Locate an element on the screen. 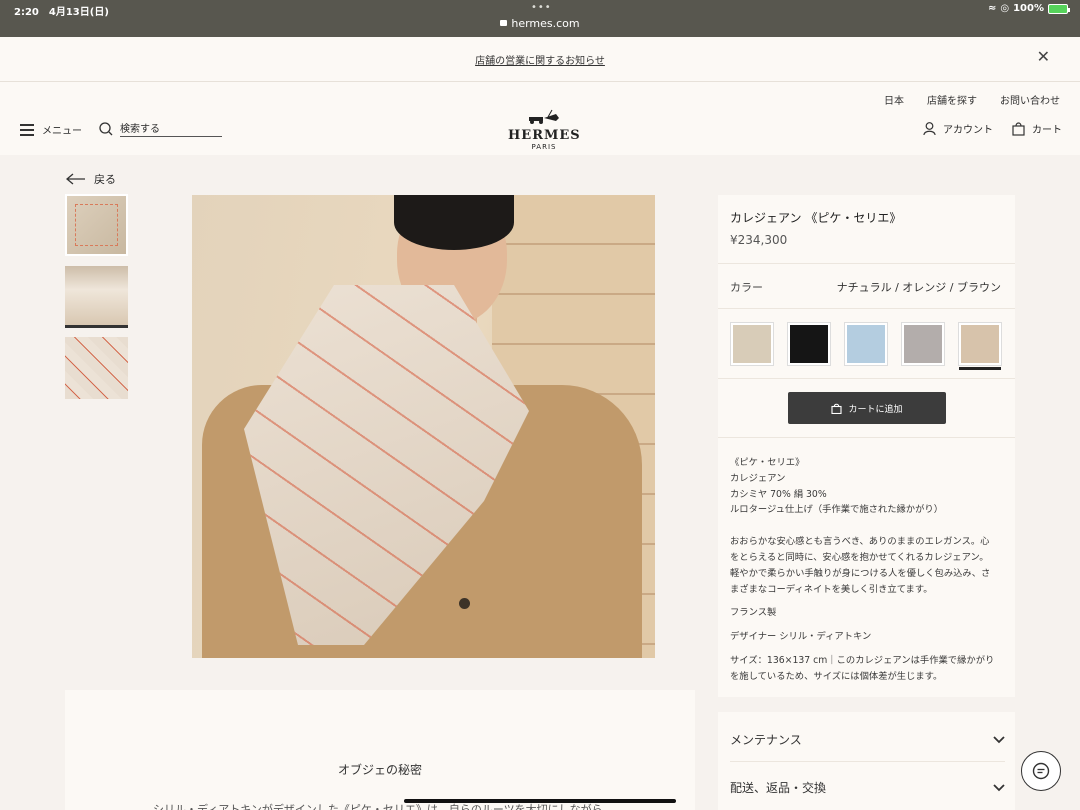  size-info: サイズ：136×137 cm｜このカレジェアンは手作業で縁かがり is located at coordinates (862, 660).